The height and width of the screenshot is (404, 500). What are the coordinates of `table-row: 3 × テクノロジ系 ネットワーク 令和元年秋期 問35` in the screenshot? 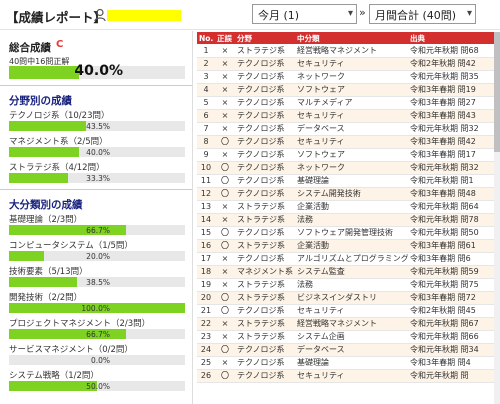 It's located at (347, 77).